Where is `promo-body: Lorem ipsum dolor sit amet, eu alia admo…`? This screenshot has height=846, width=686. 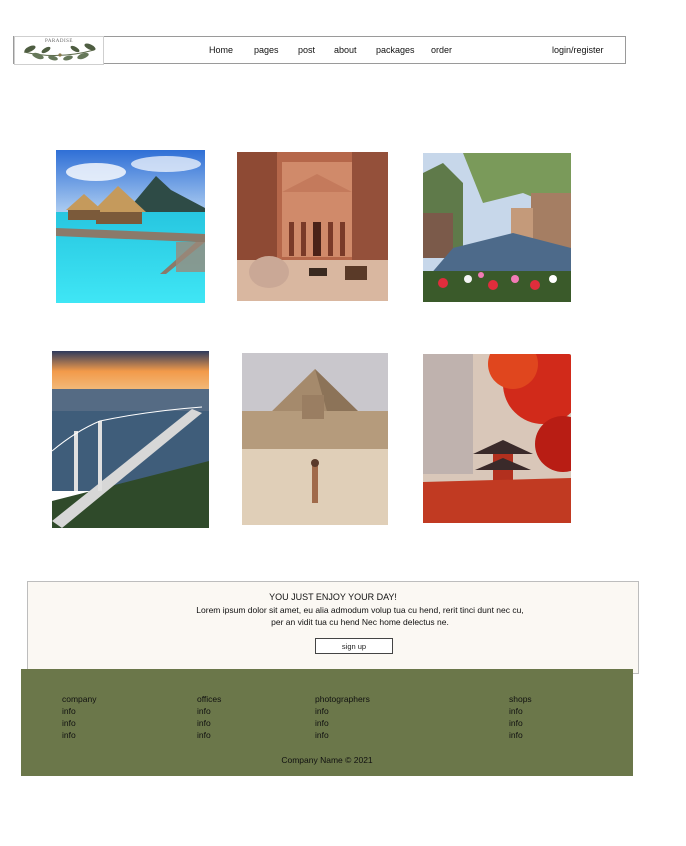
promo-body: Lorem ipsum dolor sit amet, eu alia admo… is located at coordinates (360, 616).